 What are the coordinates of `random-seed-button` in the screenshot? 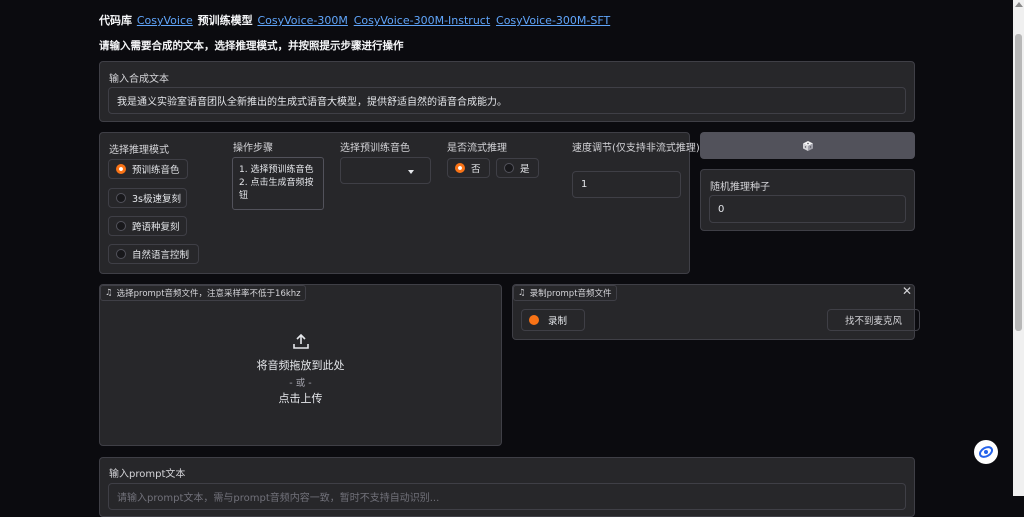 It's located at (807, 145).